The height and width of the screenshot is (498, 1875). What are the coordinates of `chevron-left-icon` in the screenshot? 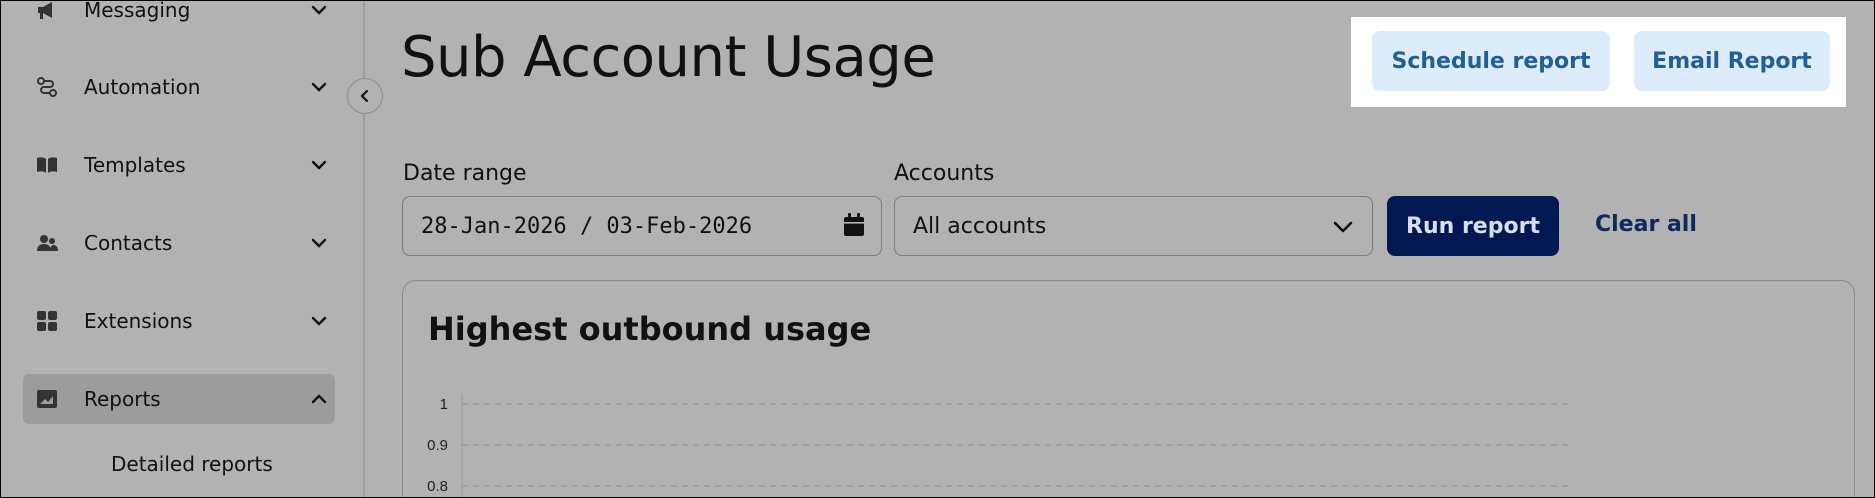 It's located at (364, 96).